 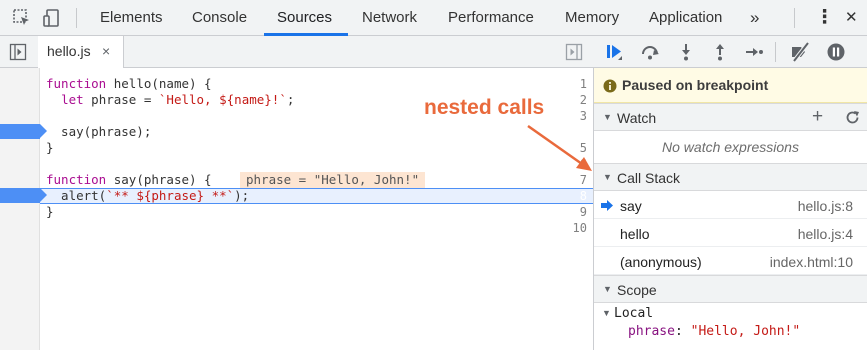 I want to click on watch-section-header: ▼ Watch +, so click(x=730, y=117).